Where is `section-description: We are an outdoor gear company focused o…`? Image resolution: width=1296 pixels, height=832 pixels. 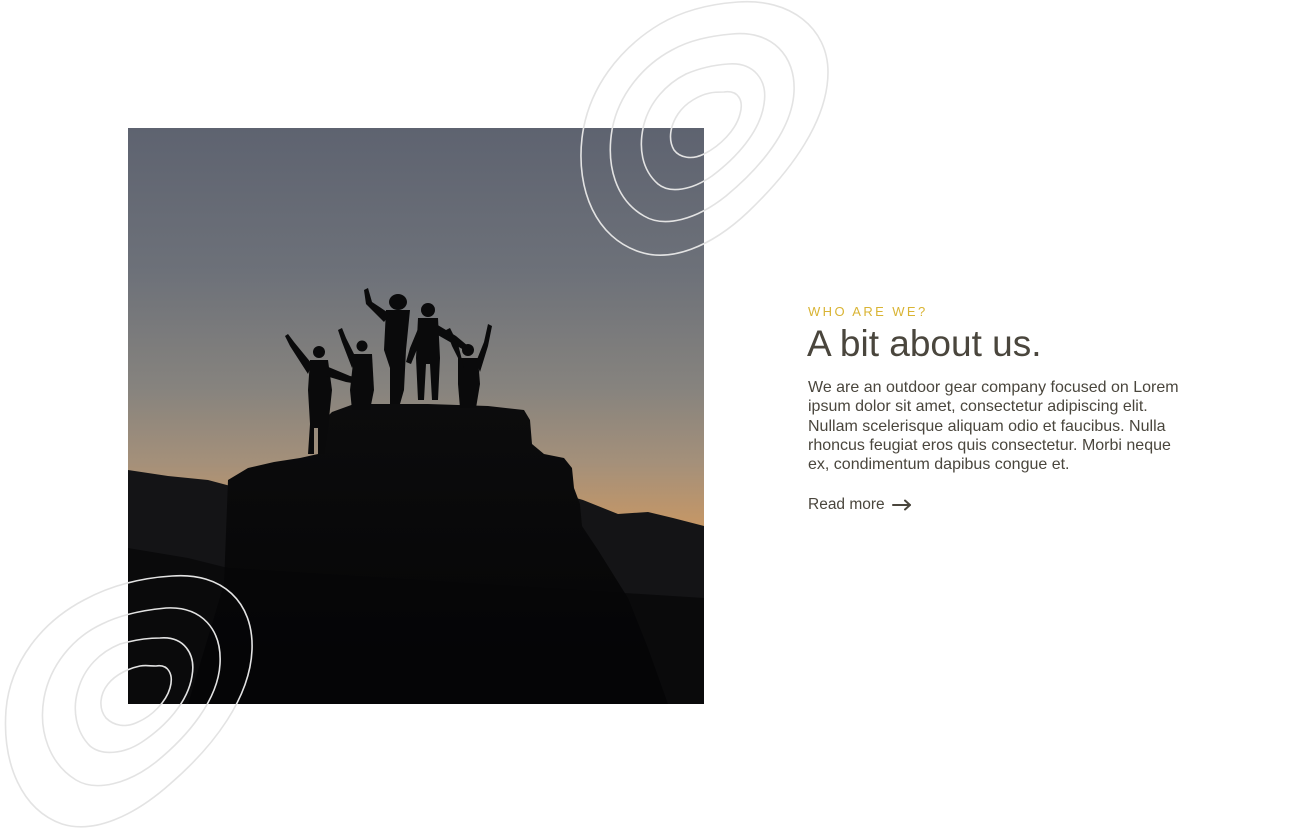
section-description: We are an outdoor gear company focused o… is located at coordinates (993, 426).